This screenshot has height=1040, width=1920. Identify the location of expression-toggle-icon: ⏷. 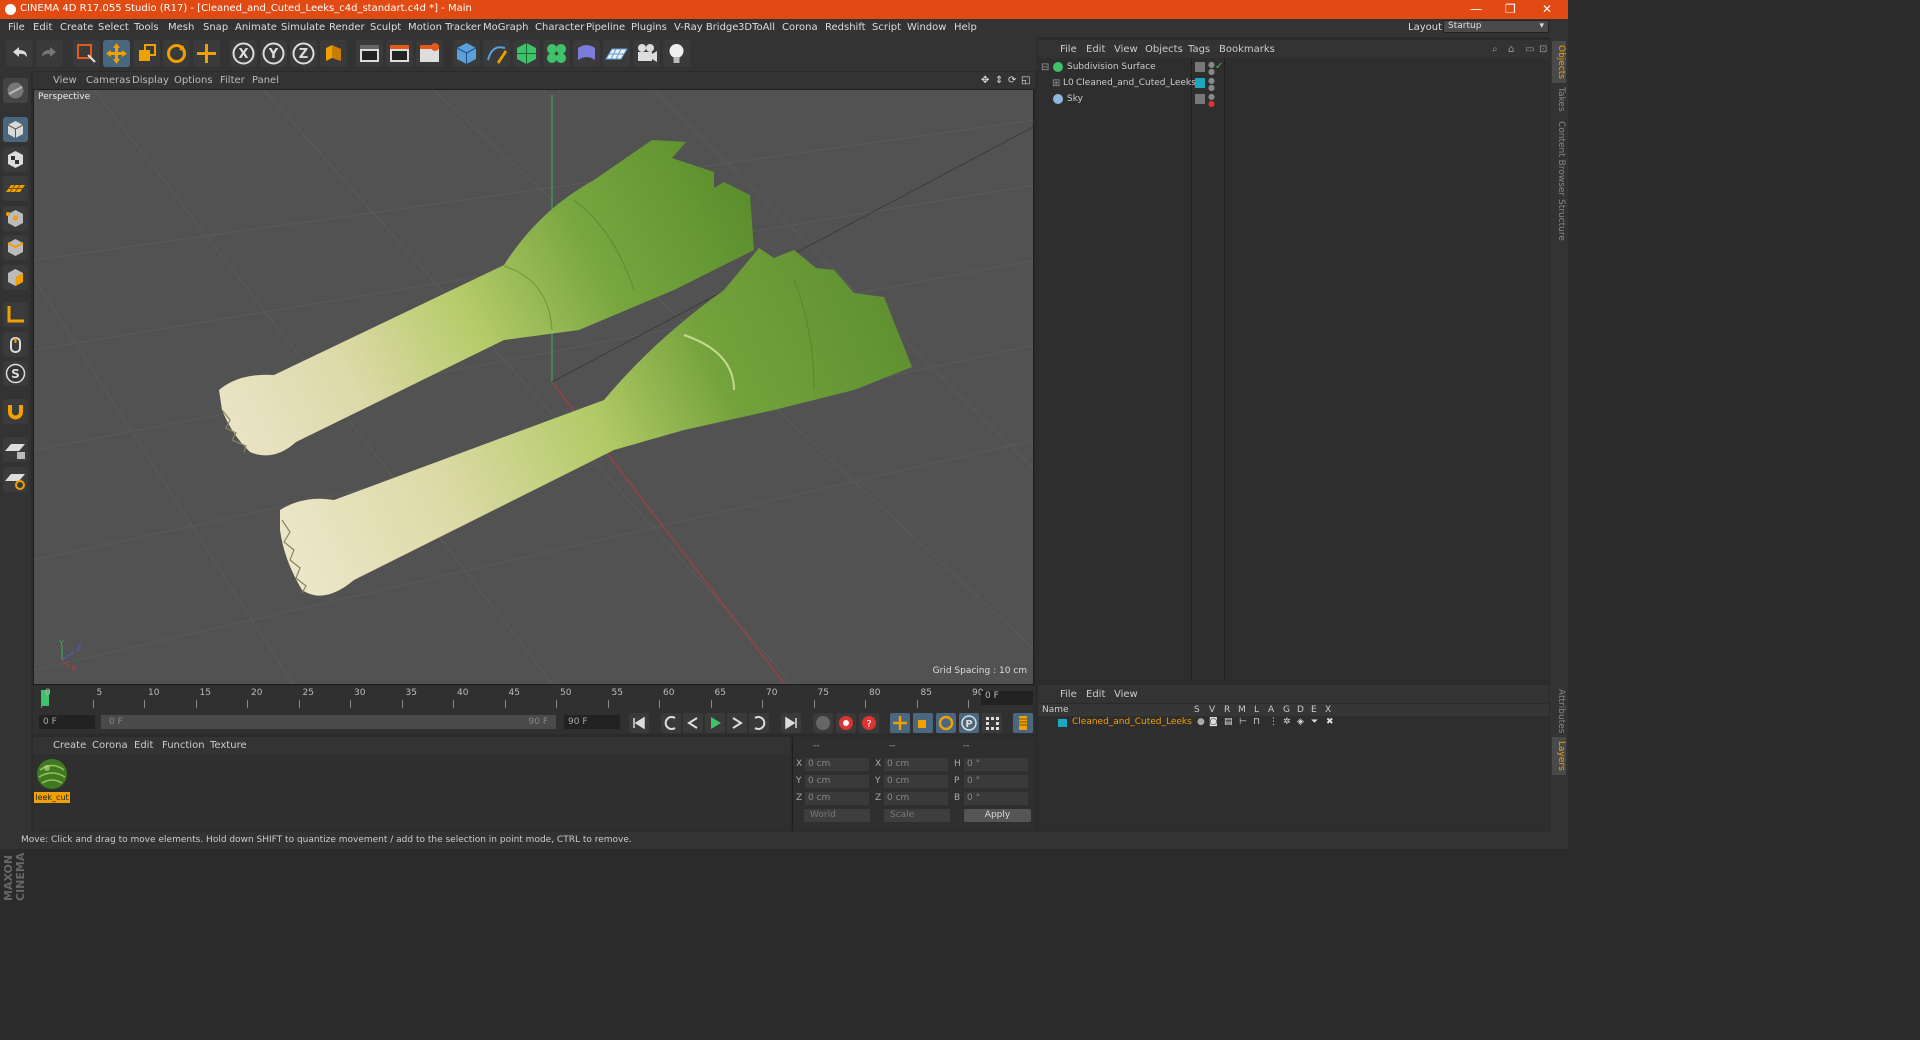
(1314, 722).